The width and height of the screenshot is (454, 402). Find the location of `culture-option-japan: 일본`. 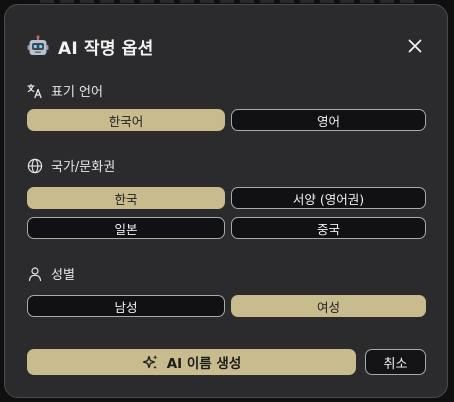

culture-option-japan: 일본 is located at coordinates (126, 228).